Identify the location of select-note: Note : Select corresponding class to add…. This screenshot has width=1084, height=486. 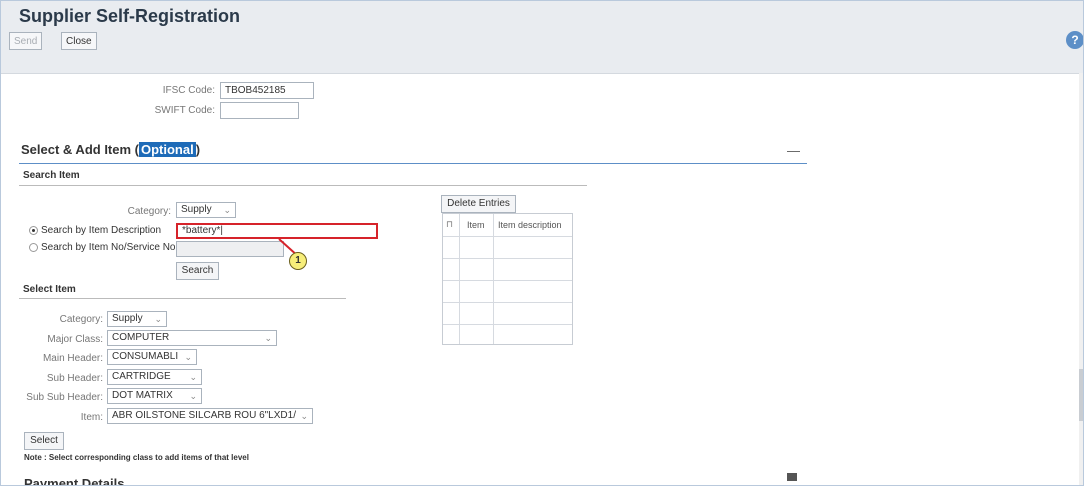
(136, 457).